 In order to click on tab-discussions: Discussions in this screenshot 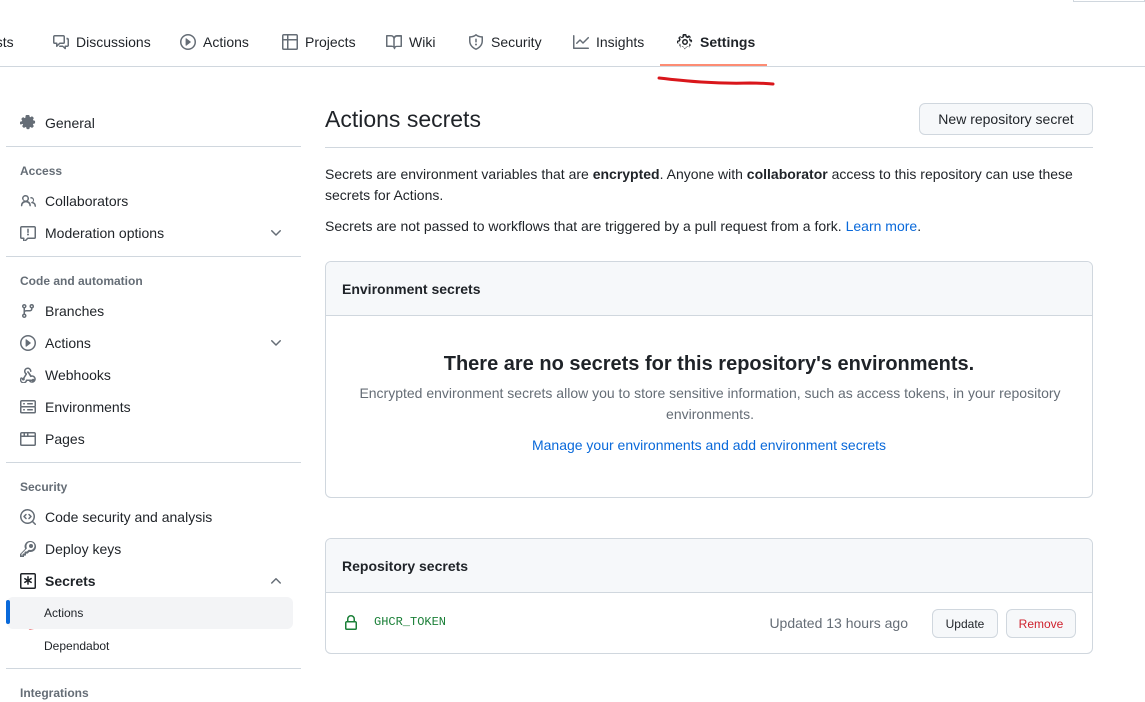, I will do `click(102, 42)`.